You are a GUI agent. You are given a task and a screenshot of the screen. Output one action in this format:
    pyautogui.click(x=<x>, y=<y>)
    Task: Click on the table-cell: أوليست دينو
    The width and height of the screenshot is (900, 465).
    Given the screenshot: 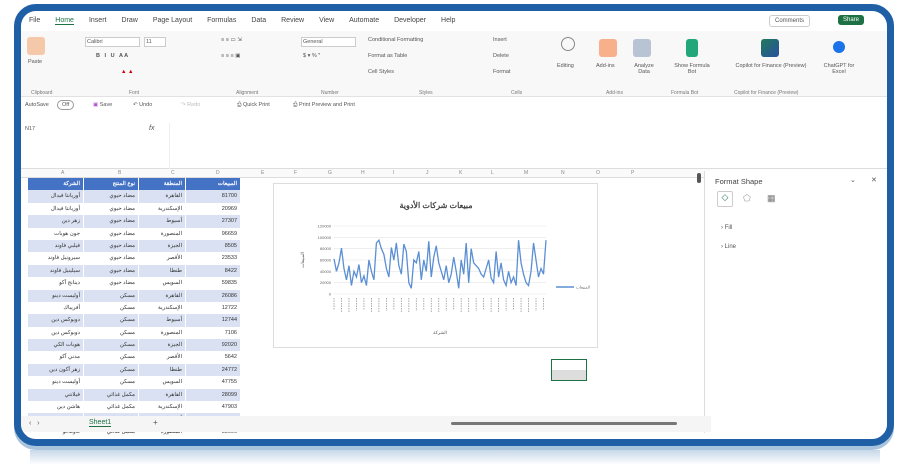 What is the action you would take?
    pyautogui.click(x=55, y=382)
    